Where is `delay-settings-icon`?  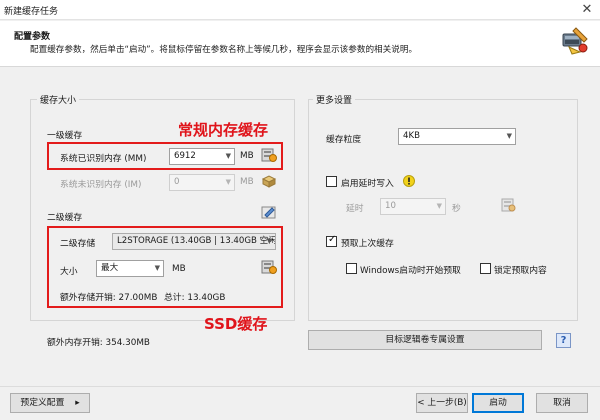
delay-settings-icon is located at coordinates (508, 205).